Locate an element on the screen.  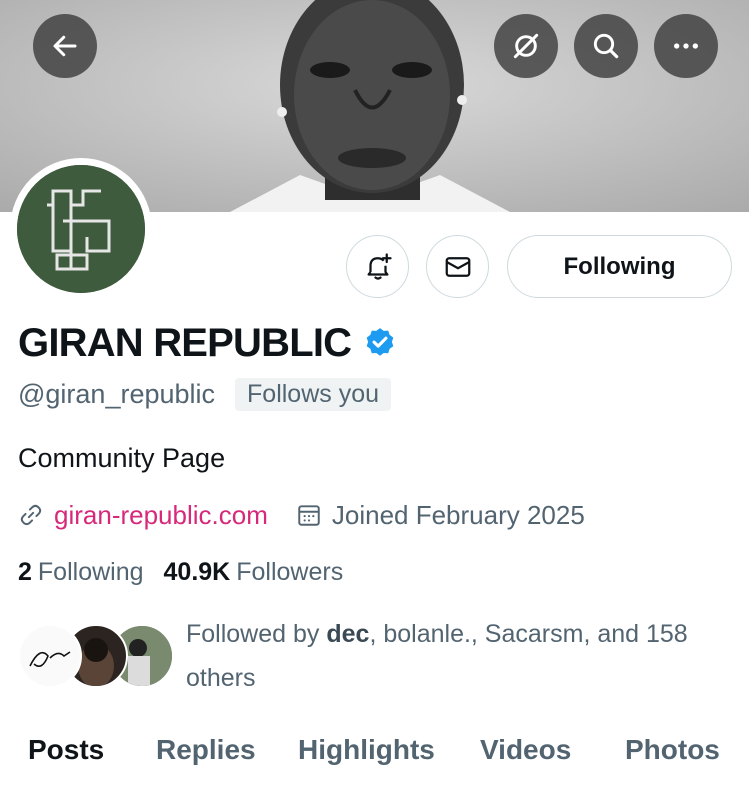
following-button: Following is located at coordinates (619, 266).